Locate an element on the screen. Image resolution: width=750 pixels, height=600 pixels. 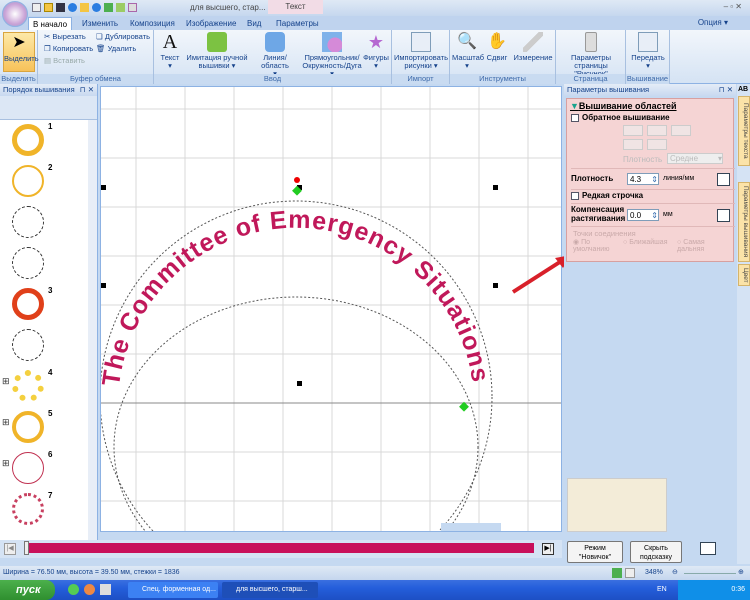
zoom-in-icon: ⊕ is located at coordinates (741, 573).